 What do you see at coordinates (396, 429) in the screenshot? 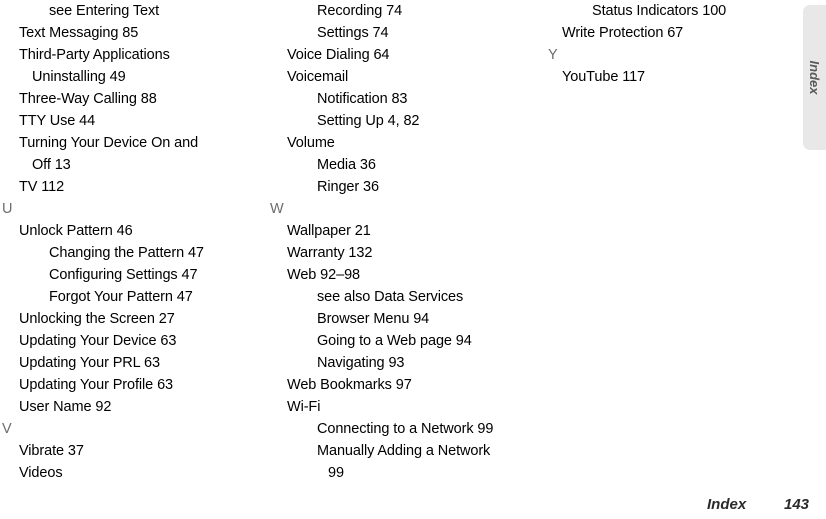
I see `index-entry: Connecting to a Network 99` at bounding box center [396, 429].